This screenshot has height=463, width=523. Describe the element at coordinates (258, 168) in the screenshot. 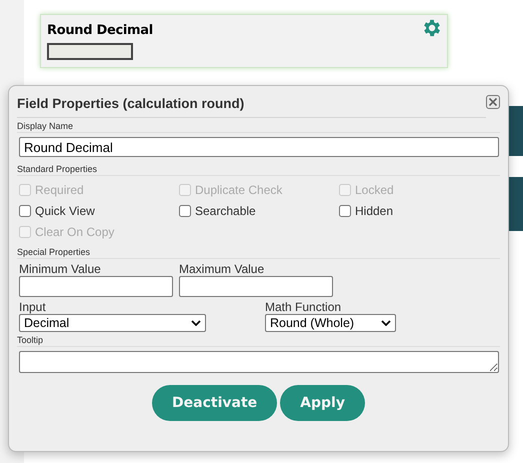

I see `section-heading: Standard Properties` at that location.